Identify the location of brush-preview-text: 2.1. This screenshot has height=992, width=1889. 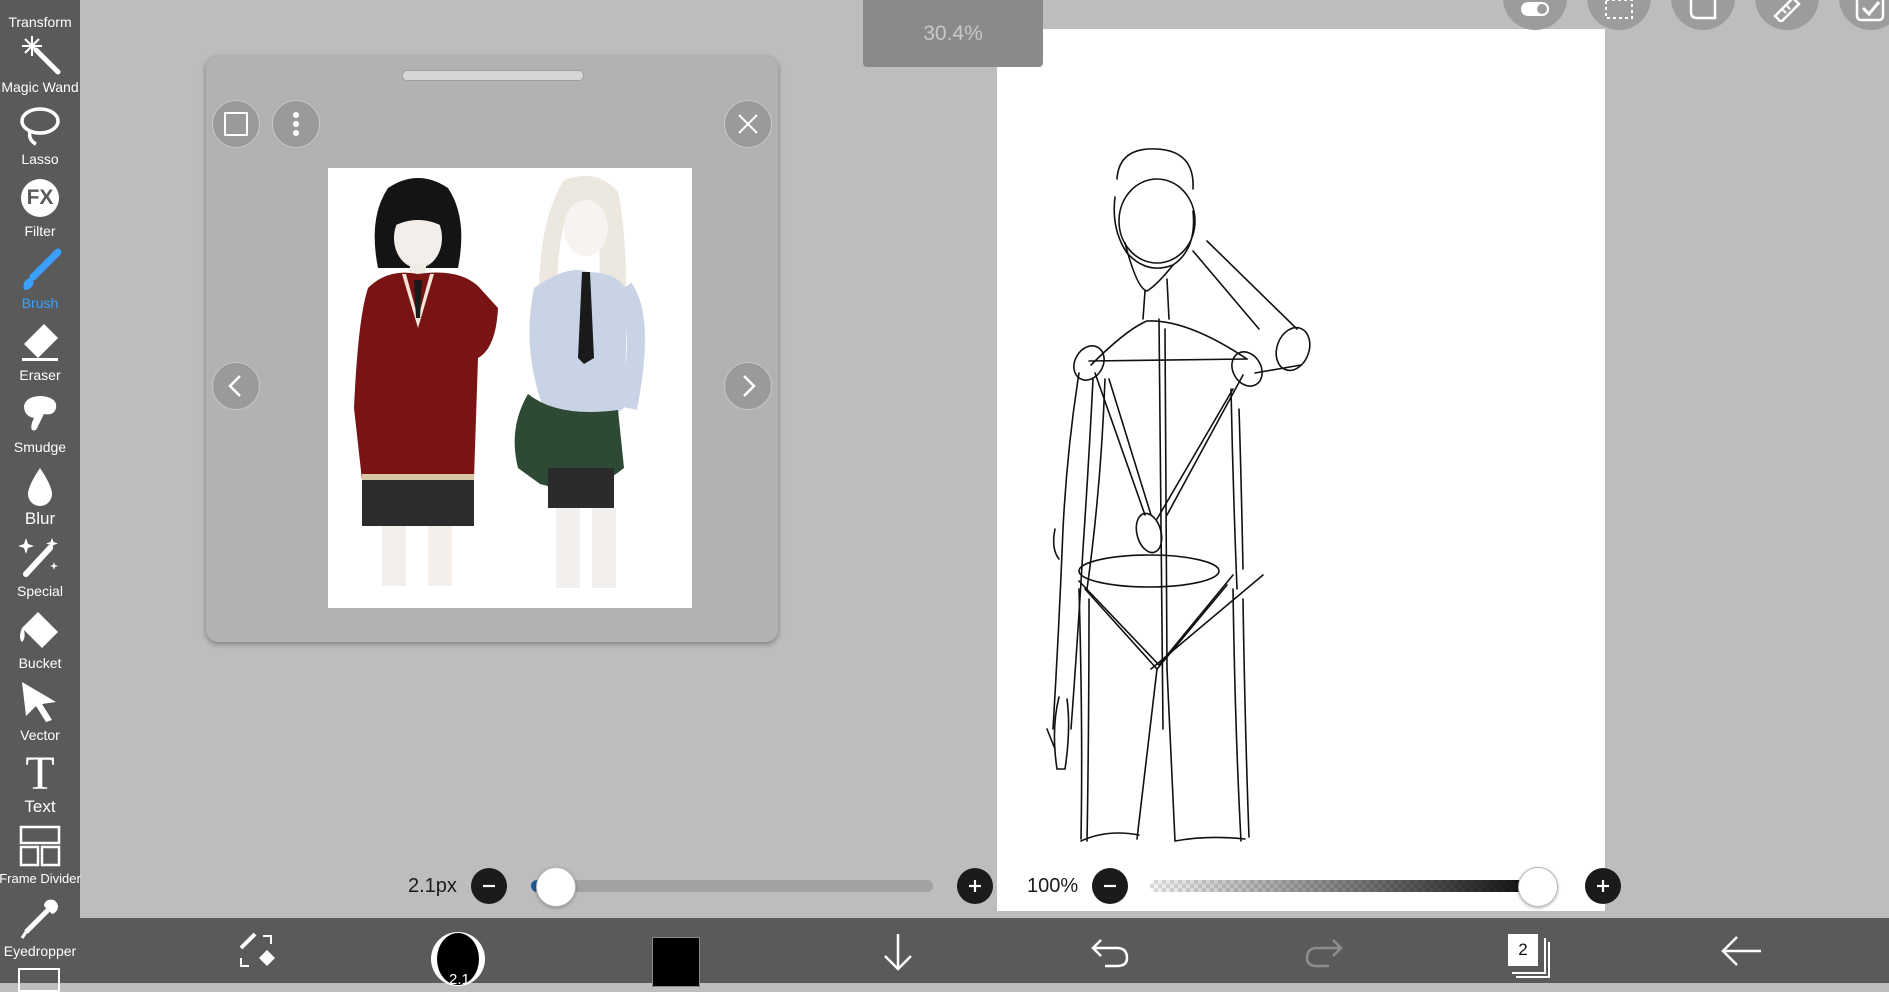
(459, 979).